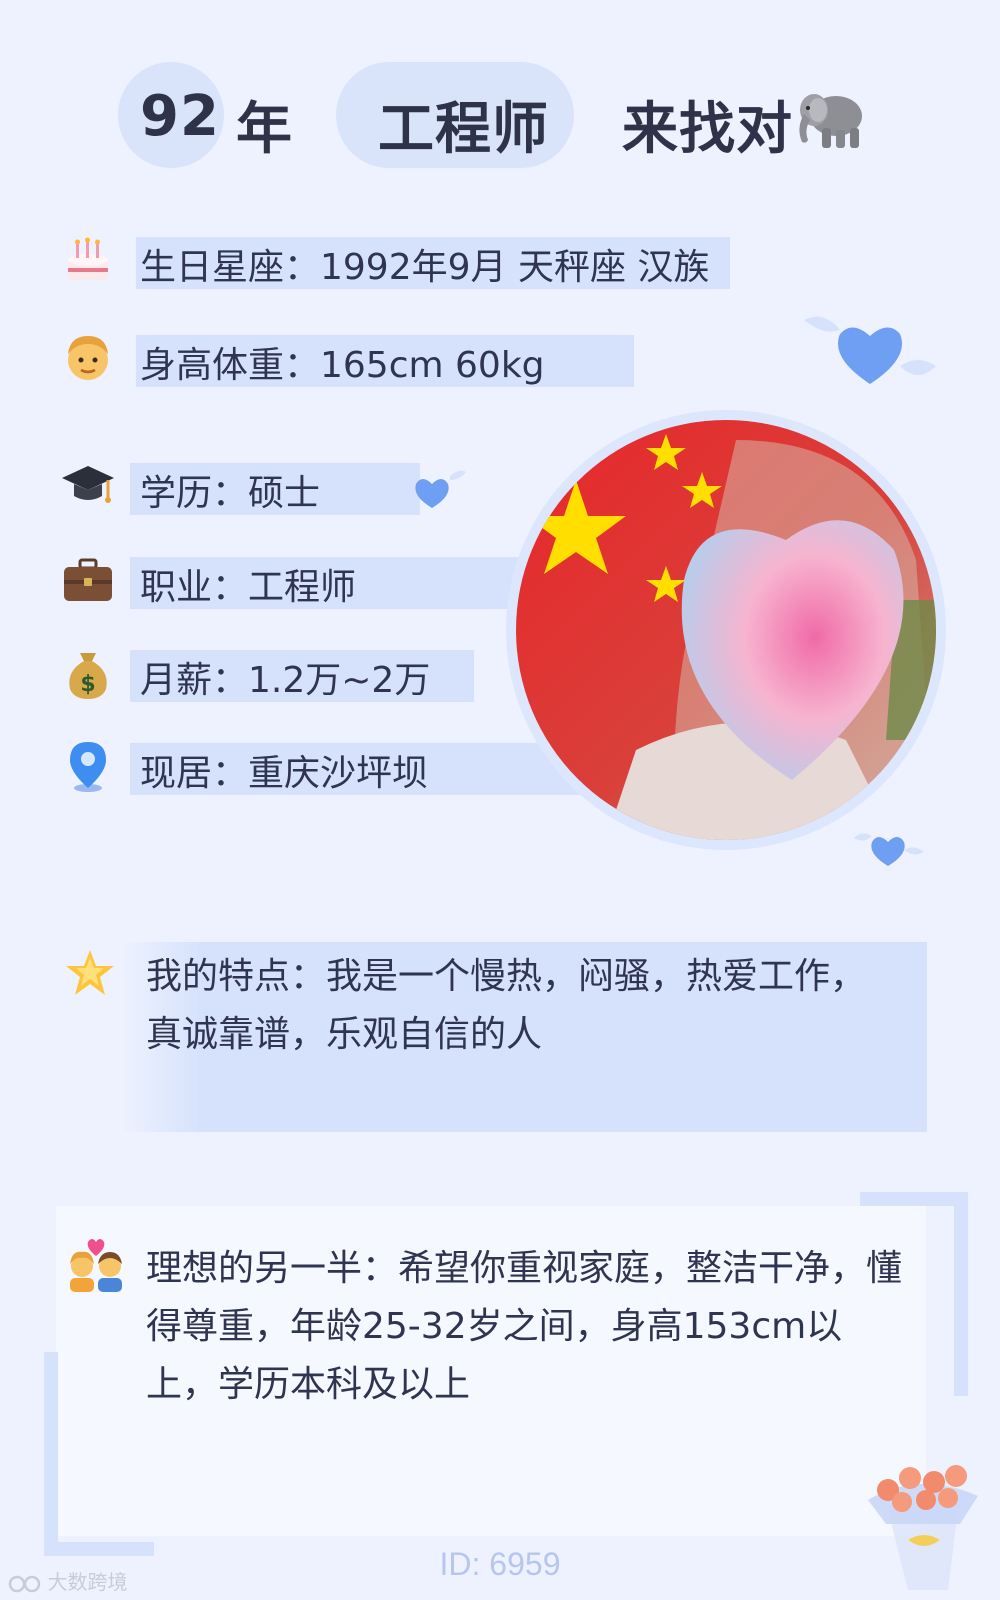 The image size is (1000, 1600). I want to click on profile-photo, so click(726, 630).